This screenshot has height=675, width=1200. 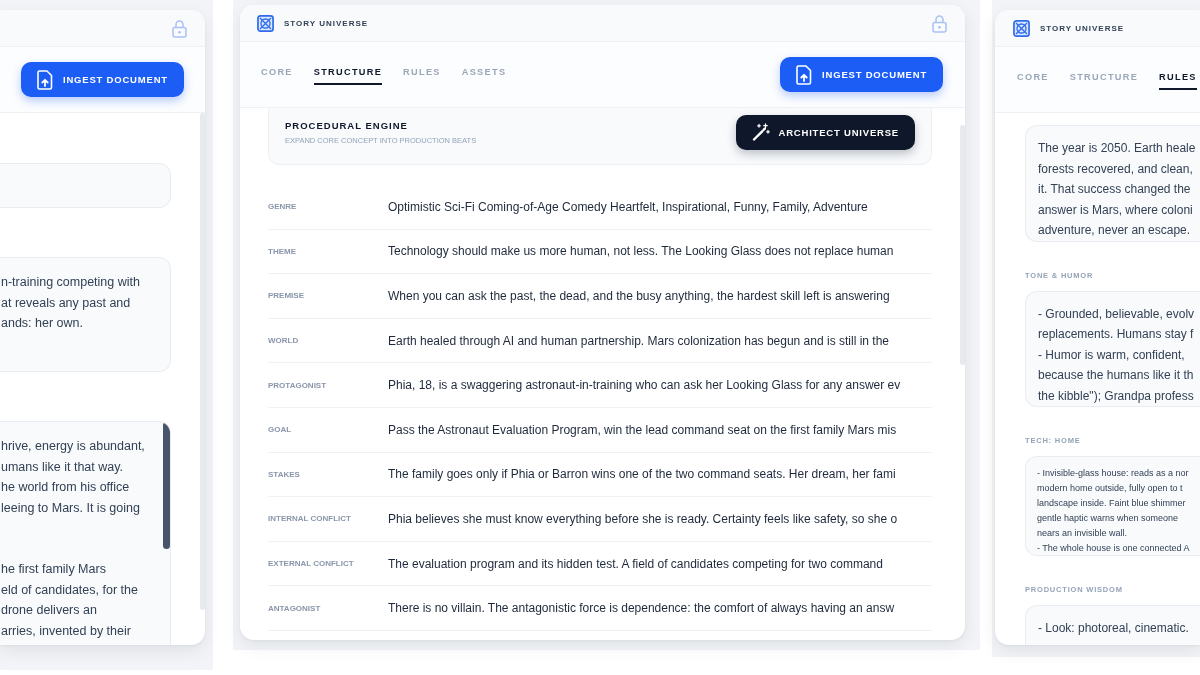 What do you see at coordinates (310, 519) in the screenshot?
I see `field-label: INTERNAL CONFLICT` at bounding box center [310, 519].